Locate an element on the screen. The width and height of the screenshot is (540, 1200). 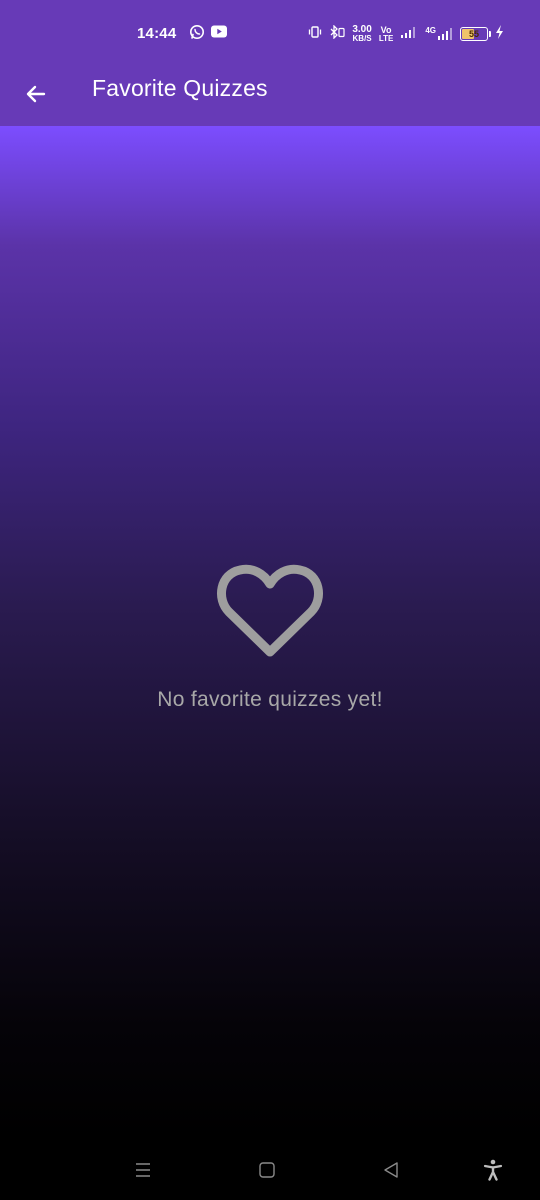
system-nav-bar is located at coordinates (270, 1170).